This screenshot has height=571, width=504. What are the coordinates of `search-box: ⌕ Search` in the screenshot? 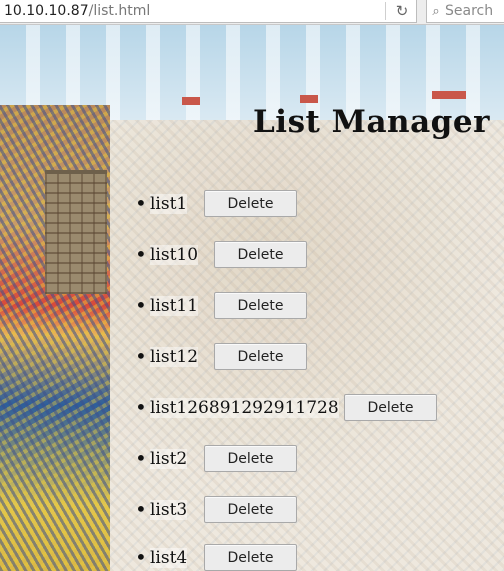 It's located at (465, 11).